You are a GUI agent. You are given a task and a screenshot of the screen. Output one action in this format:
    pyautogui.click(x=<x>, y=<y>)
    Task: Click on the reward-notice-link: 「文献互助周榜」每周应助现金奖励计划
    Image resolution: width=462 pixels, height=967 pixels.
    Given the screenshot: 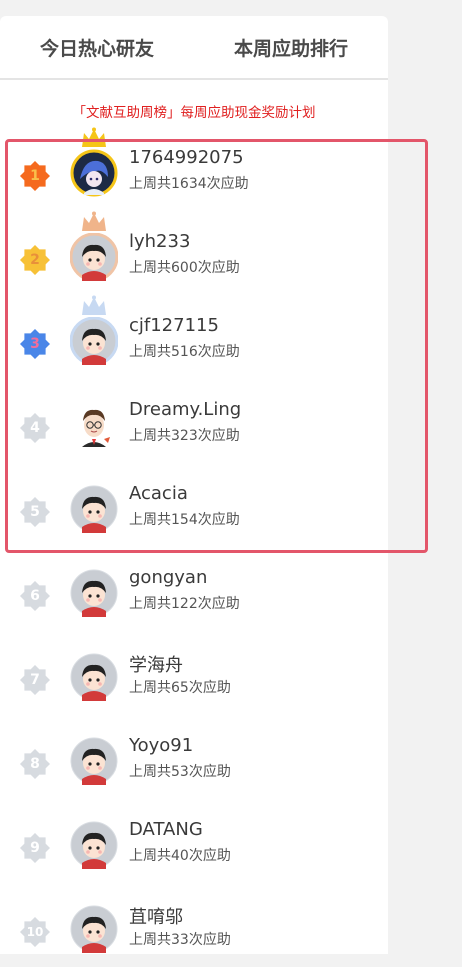 What is the action you would take?
    pyautogui.click(x=194, y=111)
    